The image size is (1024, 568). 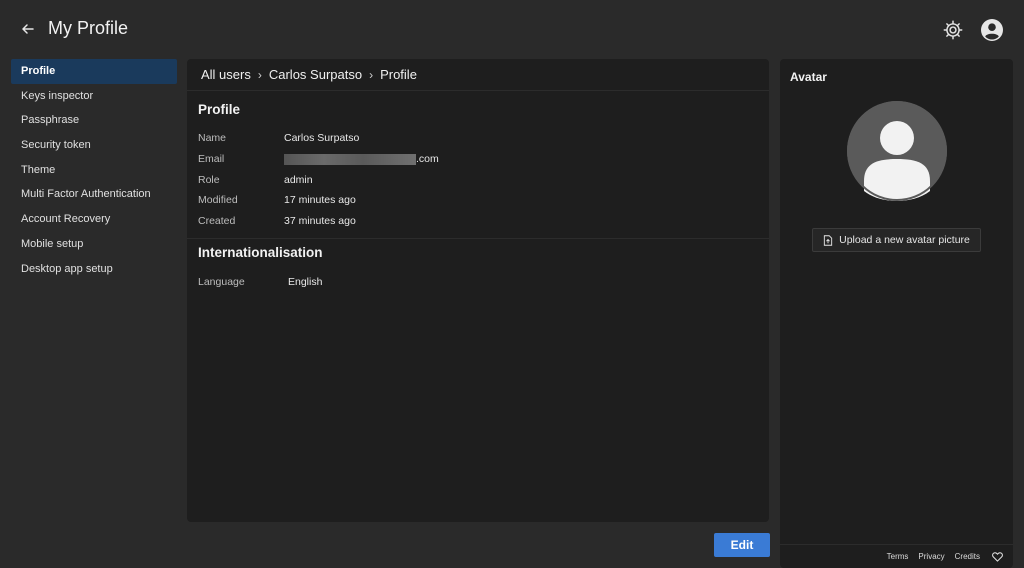 What do you see at coordinates (218, 200) in the screenshot?
I see `field-label: Modified` at bounding box center [218, 200].